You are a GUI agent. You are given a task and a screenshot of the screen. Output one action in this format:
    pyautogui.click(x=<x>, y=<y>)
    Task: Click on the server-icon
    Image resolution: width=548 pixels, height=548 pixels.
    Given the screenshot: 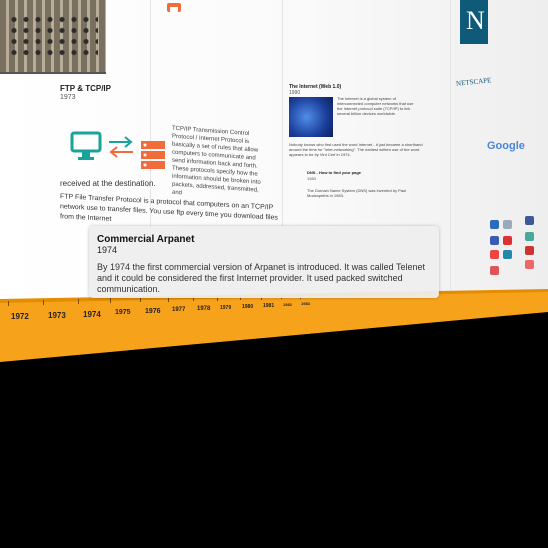 What is the action you would take?
    pyautogui.click(x=153, y=157)
    